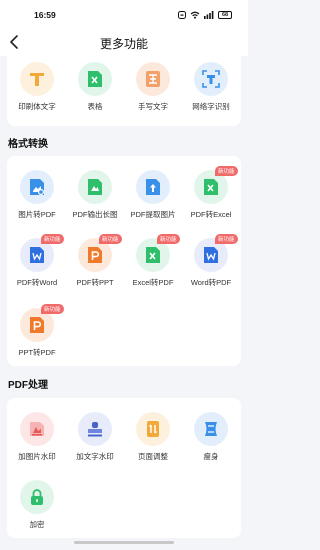 The width and height of the screenshot is (320, 550). Describe the element at coordinates (124, 15) in the screenshot. I see `status-bar: 16:59 68` at that location.